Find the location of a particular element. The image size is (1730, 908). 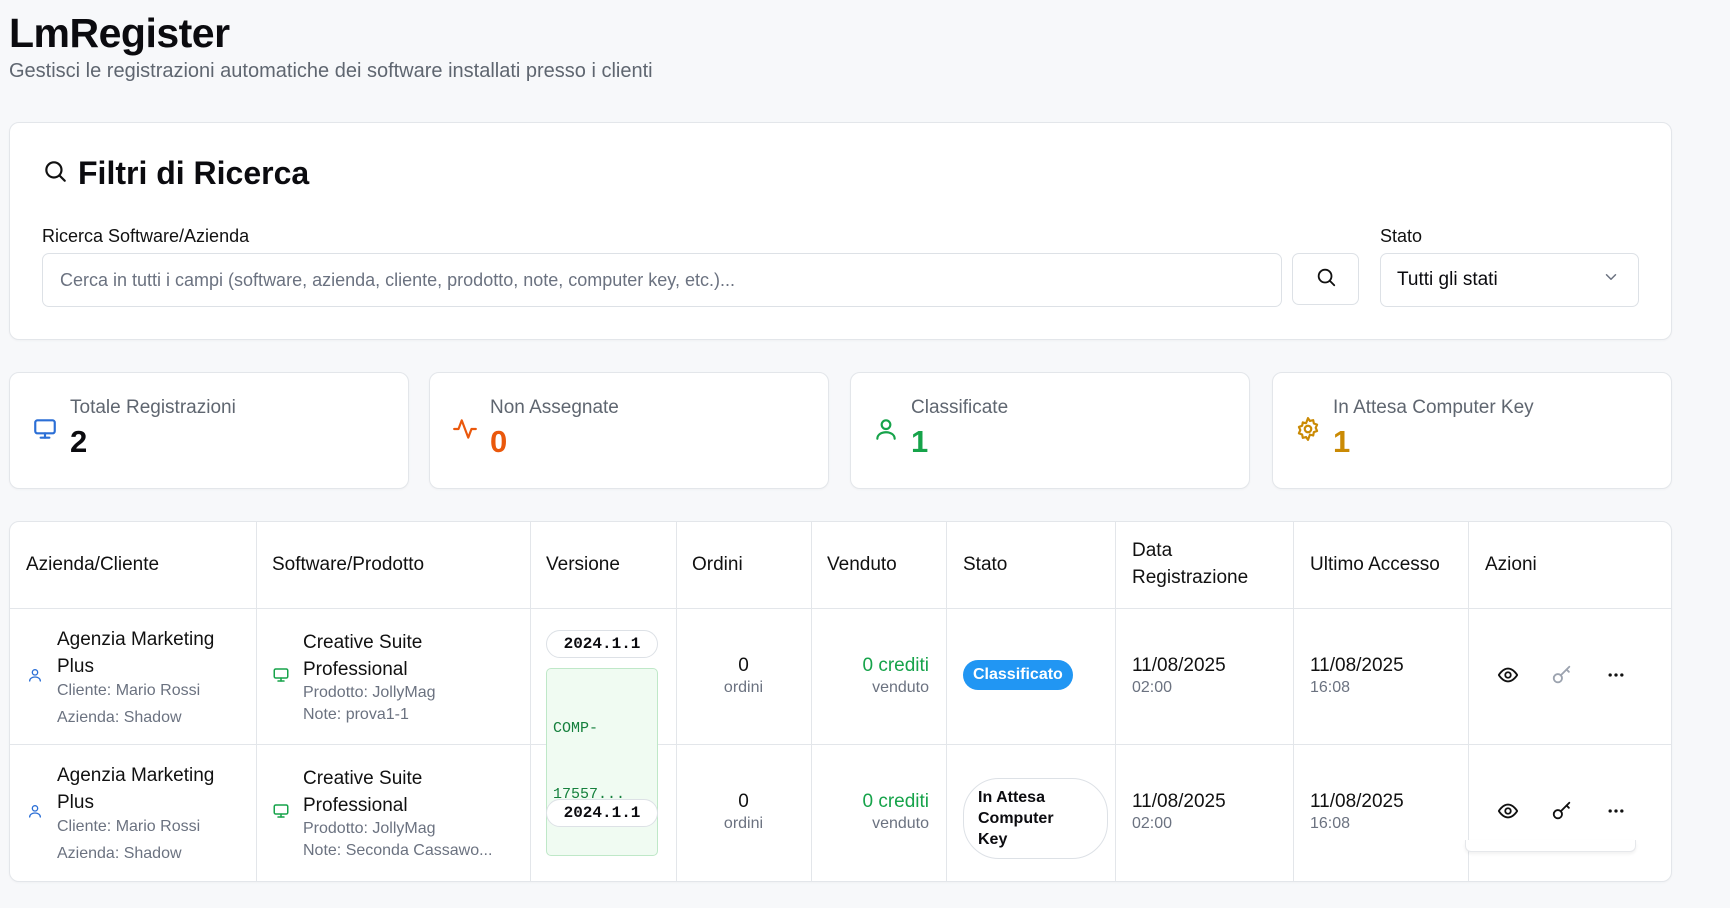

sold-unit: venduto is located at coordinates (900, 687).